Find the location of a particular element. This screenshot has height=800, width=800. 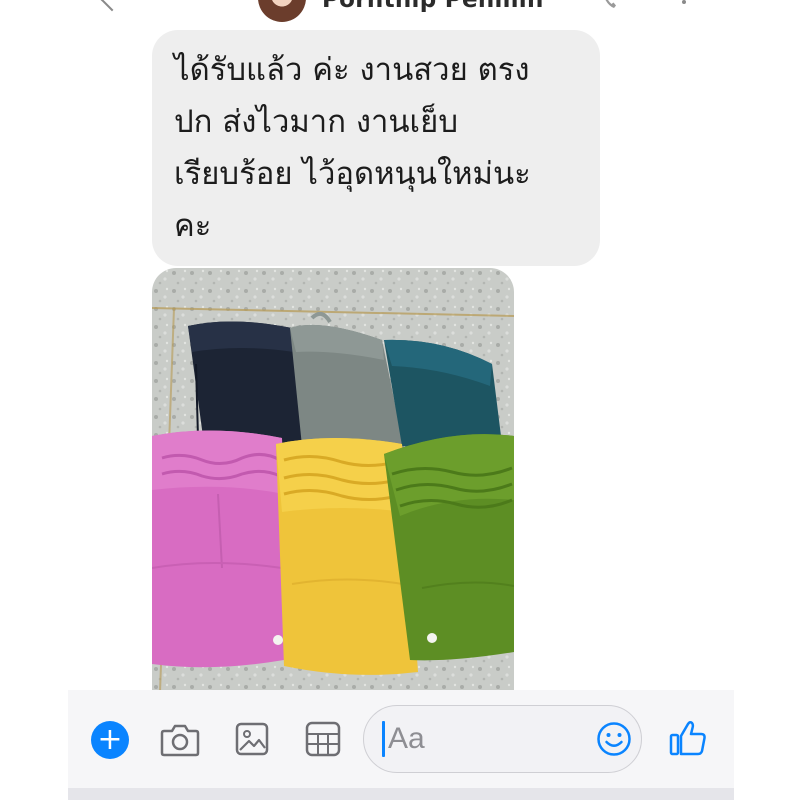

contact-name: Pornthip Penmin is located at coordinates (433, 6).